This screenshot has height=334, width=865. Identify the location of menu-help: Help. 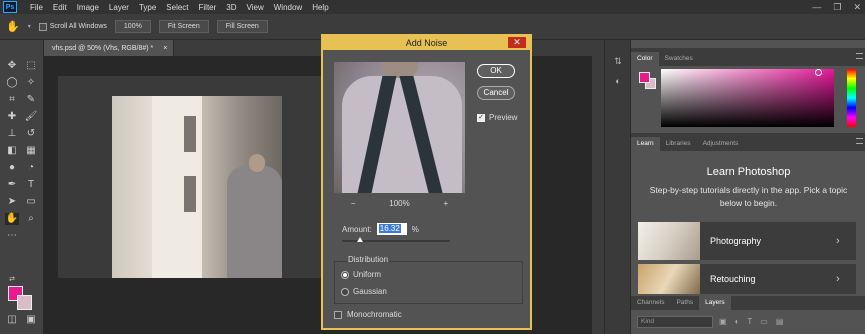
(320, 7).